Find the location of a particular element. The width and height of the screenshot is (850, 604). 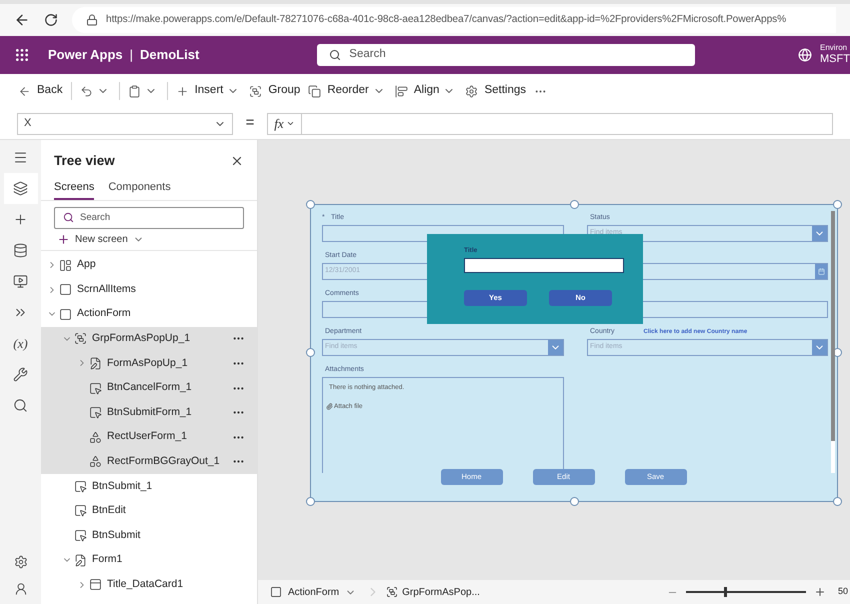

align-icon is located at coordinates (401, 91).